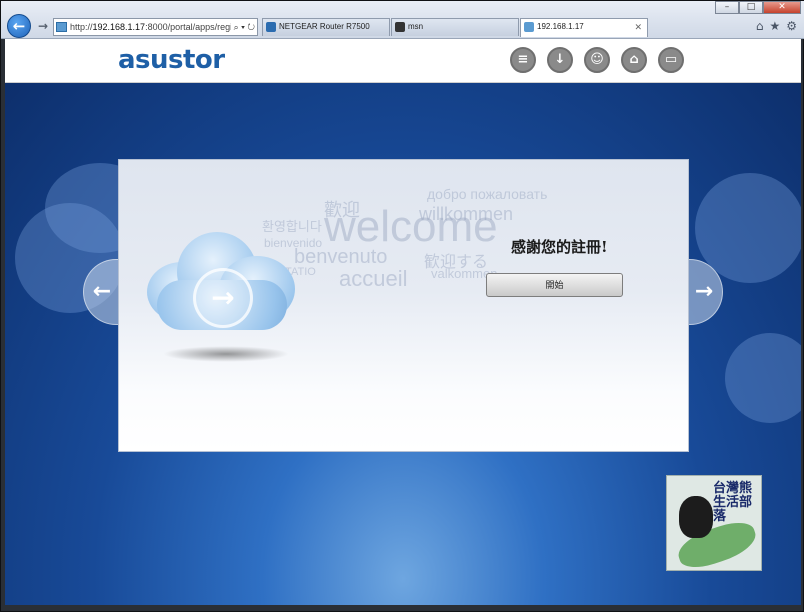 Image resolution: width=804 pixels, height=612 pixels. What do you see at coordinates (791, 26) in the screenshot?
I see `settings-gear-icon: ⚙` at bounding box center [791, 26].